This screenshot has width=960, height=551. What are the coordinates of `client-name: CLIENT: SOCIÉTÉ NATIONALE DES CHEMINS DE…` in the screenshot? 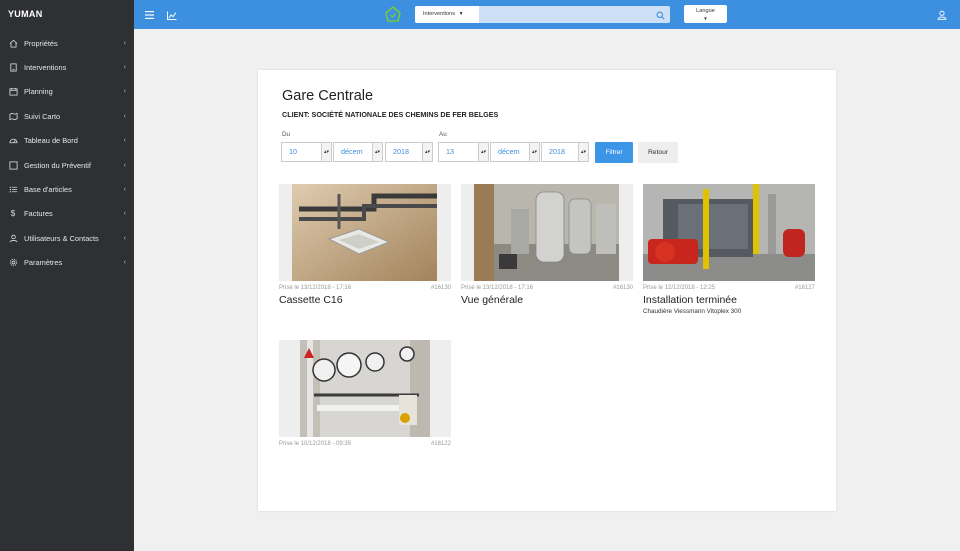 It's located at (390, 114).